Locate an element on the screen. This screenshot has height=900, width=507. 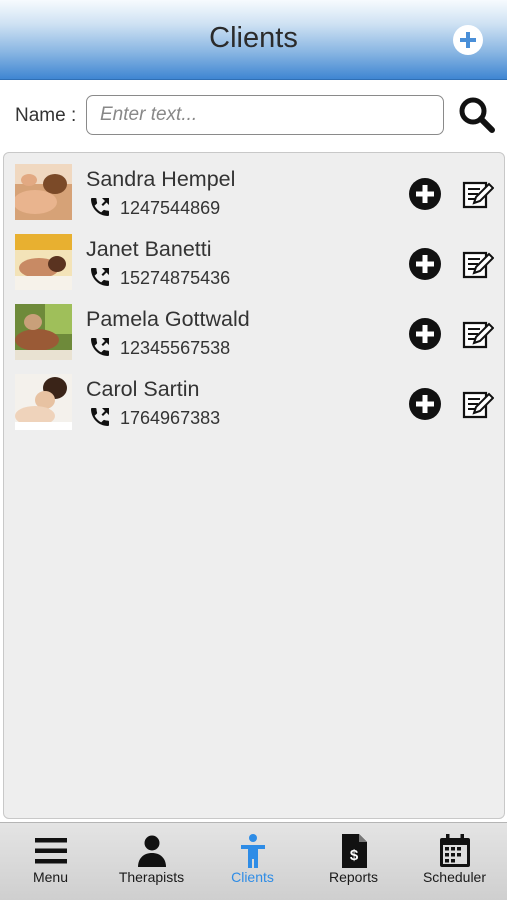
nav-reports: $ Reports is located at coordinates (353, 861).